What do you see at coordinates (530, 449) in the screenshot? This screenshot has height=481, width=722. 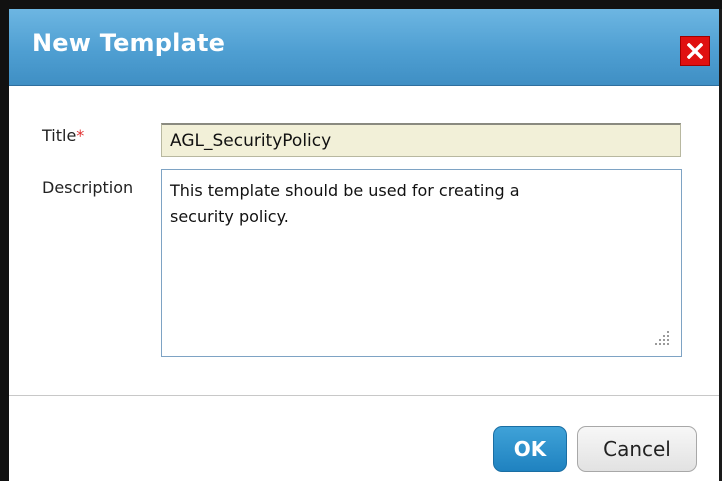 I see `ok-button: OK` at bounding box center [530, 449].